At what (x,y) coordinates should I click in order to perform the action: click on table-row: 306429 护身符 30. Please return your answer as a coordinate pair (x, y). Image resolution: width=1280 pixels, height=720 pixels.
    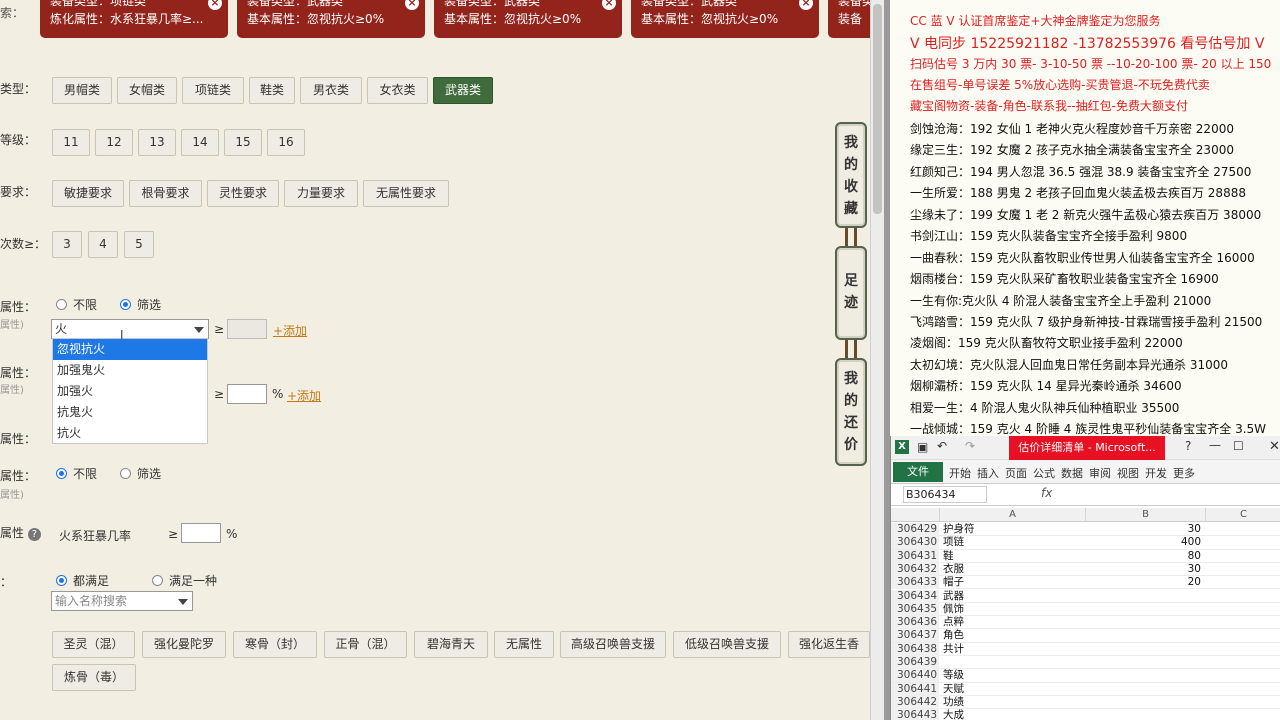
    Looking at the image, I should click on (1085, 530).